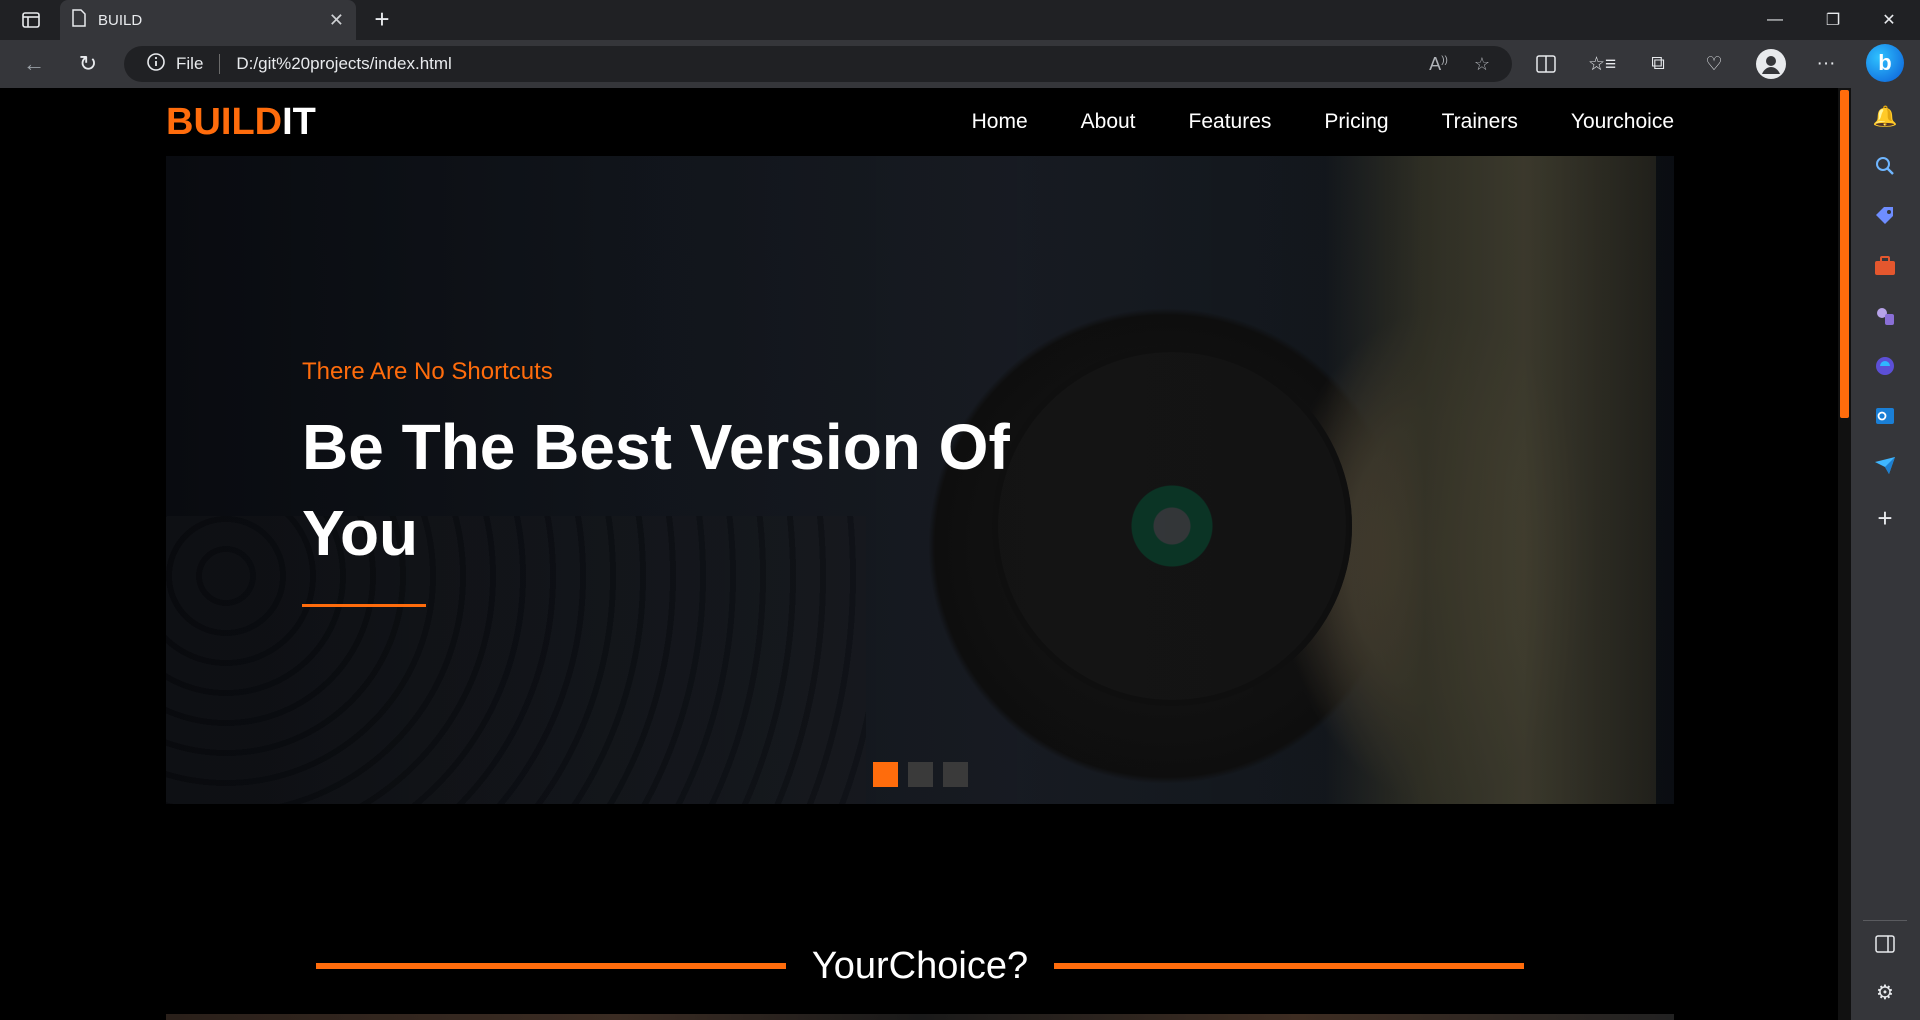  Describe the element at coordinates (427, 371) in the screenshot. I see `hero-tagline: There Are No Shortcuts` at that location.